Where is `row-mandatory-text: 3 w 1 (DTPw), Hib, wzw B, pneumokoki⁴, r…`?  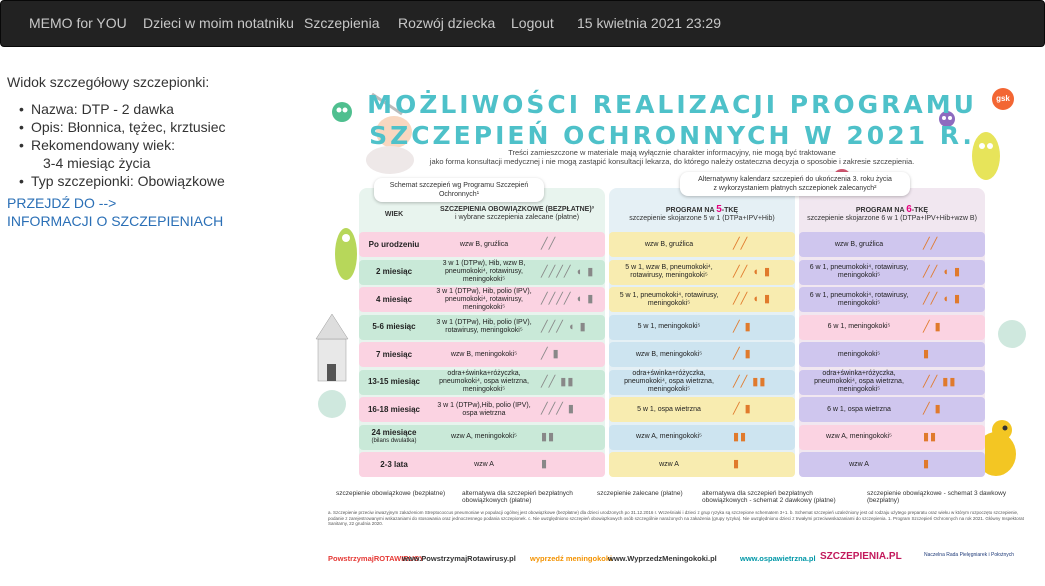 row-mandatory-text: 3 w 1 (DTPw), Hib, wzw B, pneumokoki⁴, r… is located at coordinates (484, 271).